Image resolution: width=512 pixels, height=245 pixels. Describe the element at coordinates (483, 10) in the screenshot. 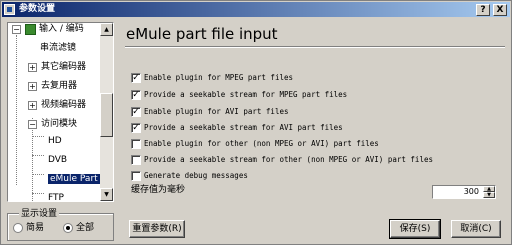

I see `help-button: ?` at that location.